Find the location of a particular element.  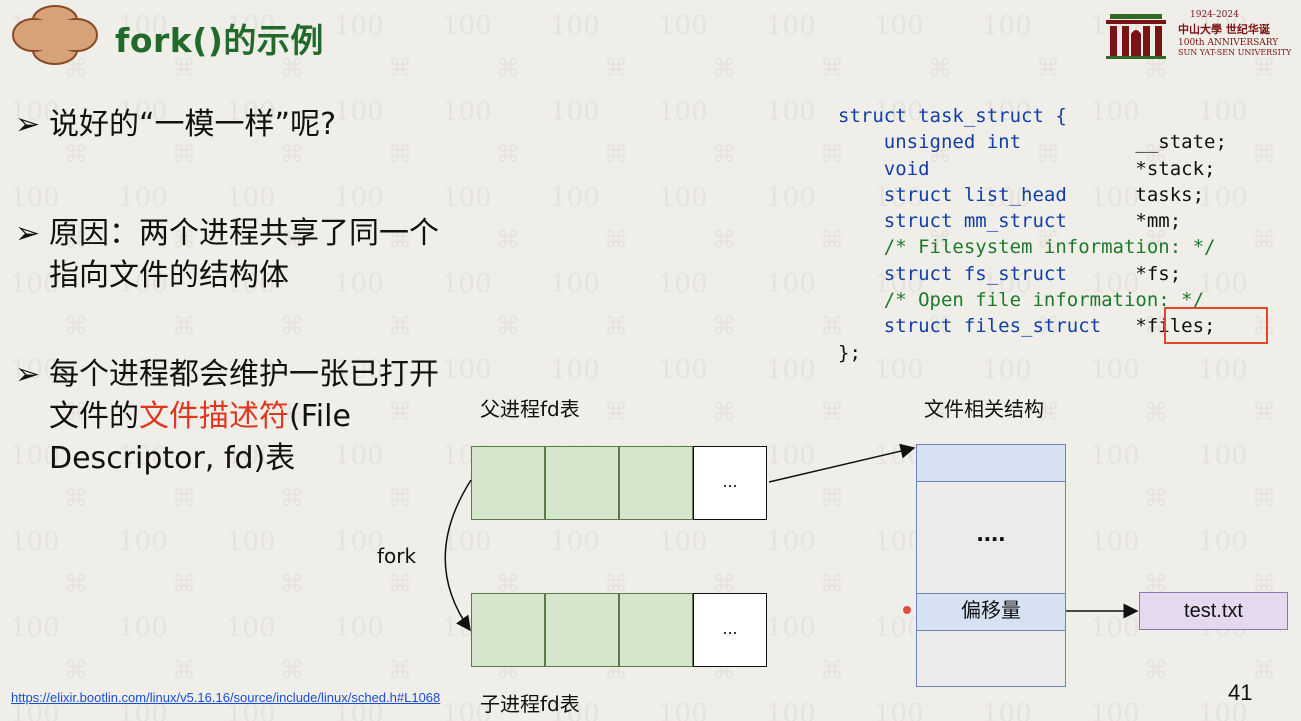

pointer-dot is located at coordinates (907, 610).